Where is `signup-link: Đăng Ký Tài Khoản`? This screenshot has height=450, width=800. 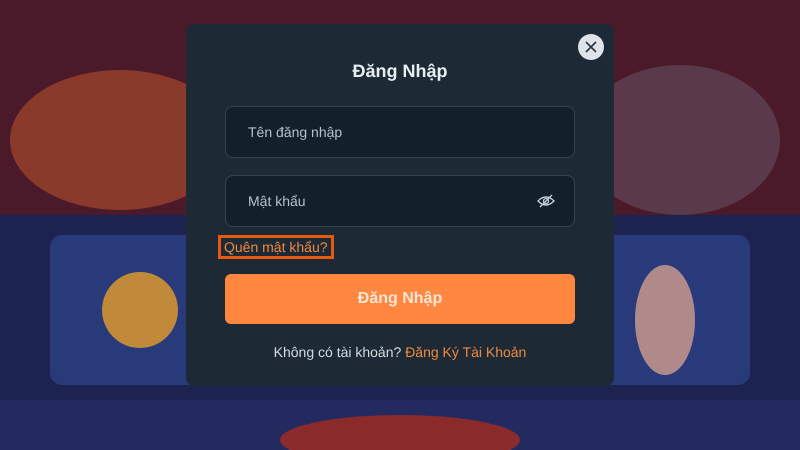
signup-link: Đăng Ký Tài Khoản is located at coordinates (465, 352).